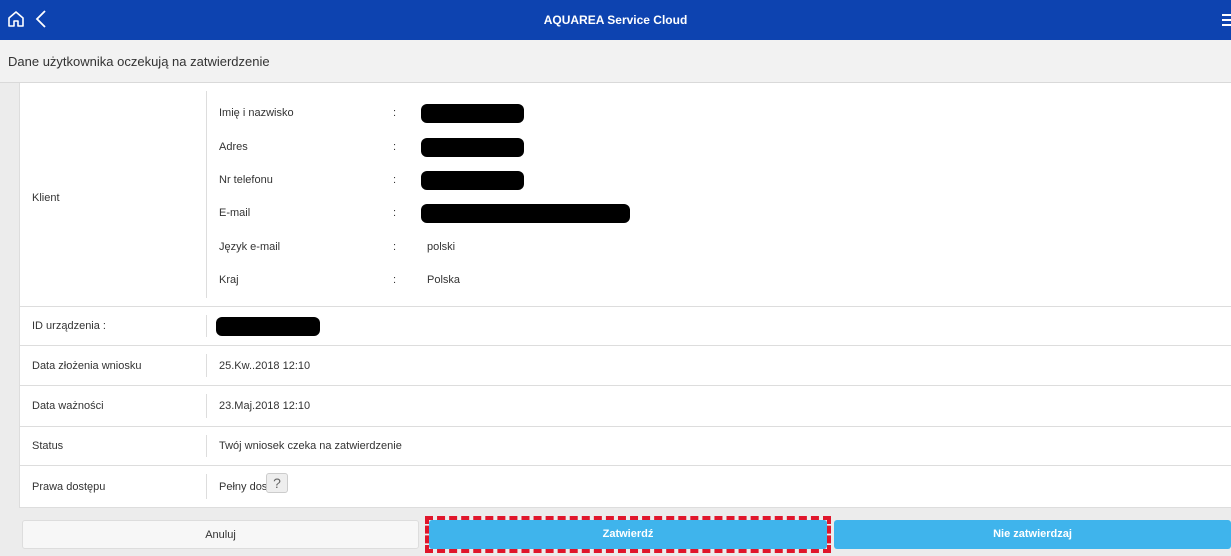 This screenshot has width=1231, height=556. What do you see at coordinates (441, 247) in the screenshot?
I see `field-value: polski` at bounding box center [441, 247].